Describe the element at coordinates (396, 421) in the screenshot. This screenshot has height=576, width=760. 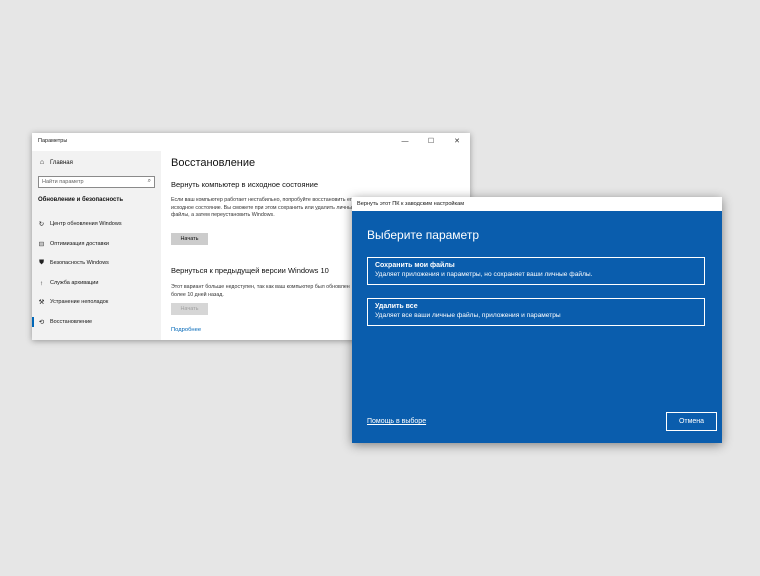
I see `help-choosing-link: Помощь в выборе` at that location.